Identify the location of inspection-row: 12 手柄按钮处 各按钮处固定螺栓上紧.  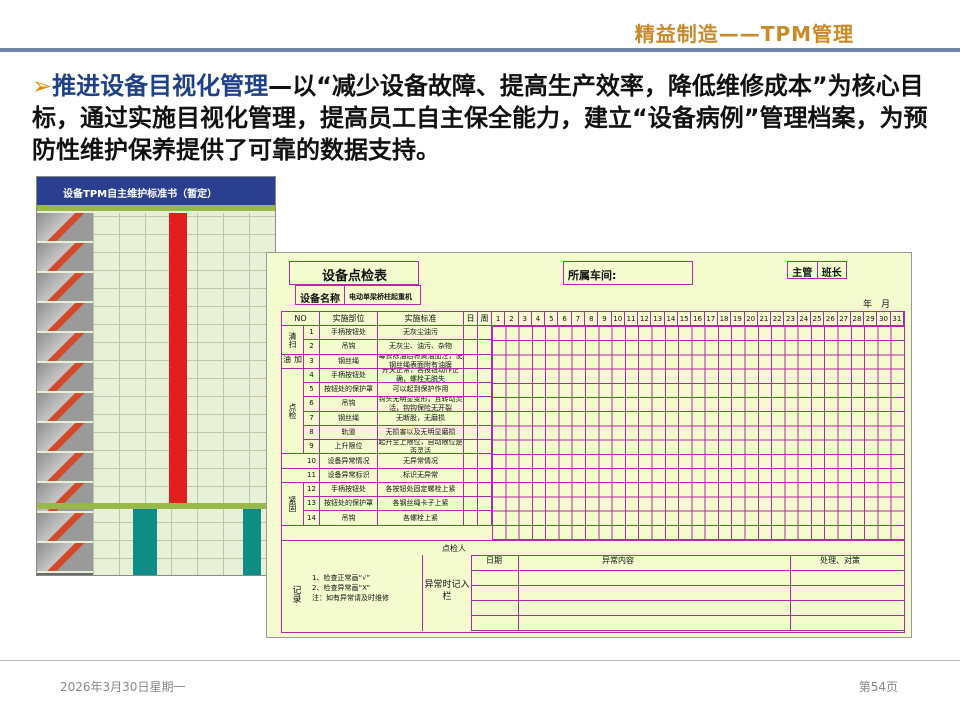
(387, 490).